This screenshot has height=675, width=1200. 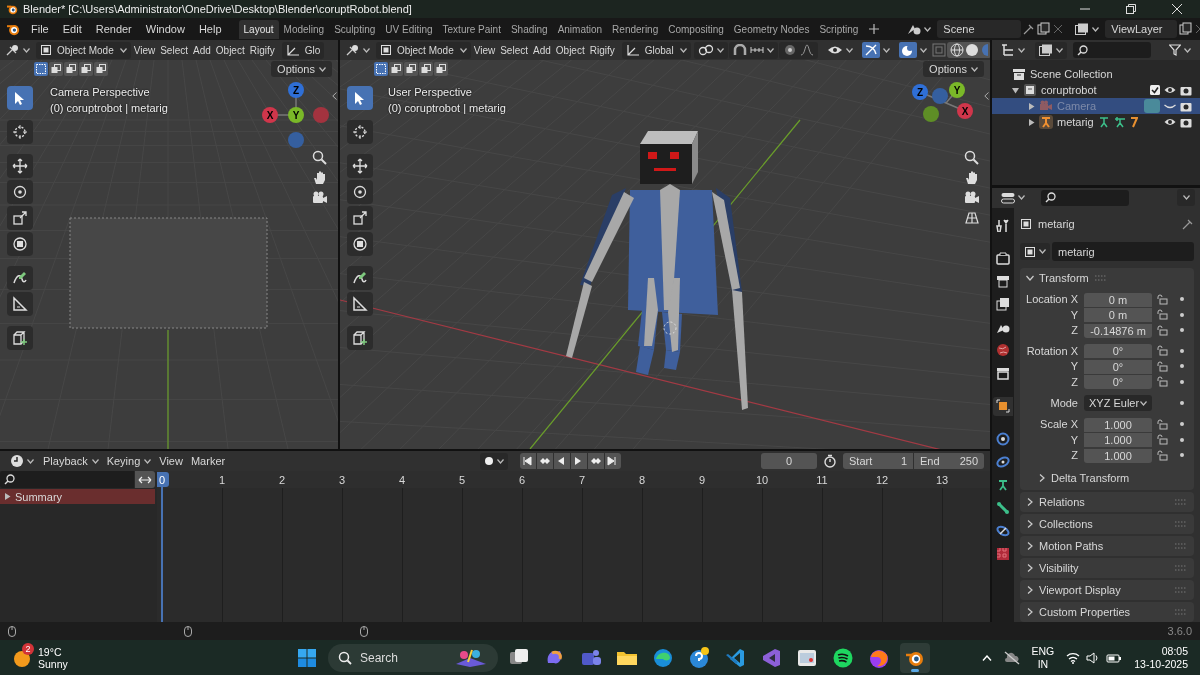 What do you see at coordinates (656, 50) in the screenshot?
I see `orientation-dropdown: Global` at bounding box center [656, 50].